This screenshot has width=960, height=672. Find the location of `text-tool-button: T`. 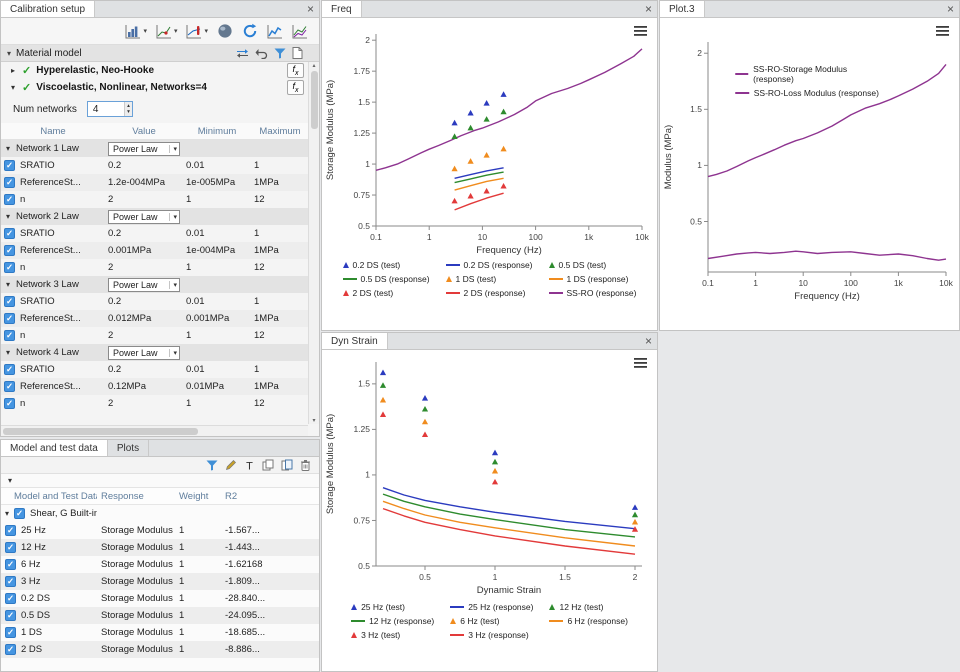

text-tool-button: T is located at coordinates (249, 465).